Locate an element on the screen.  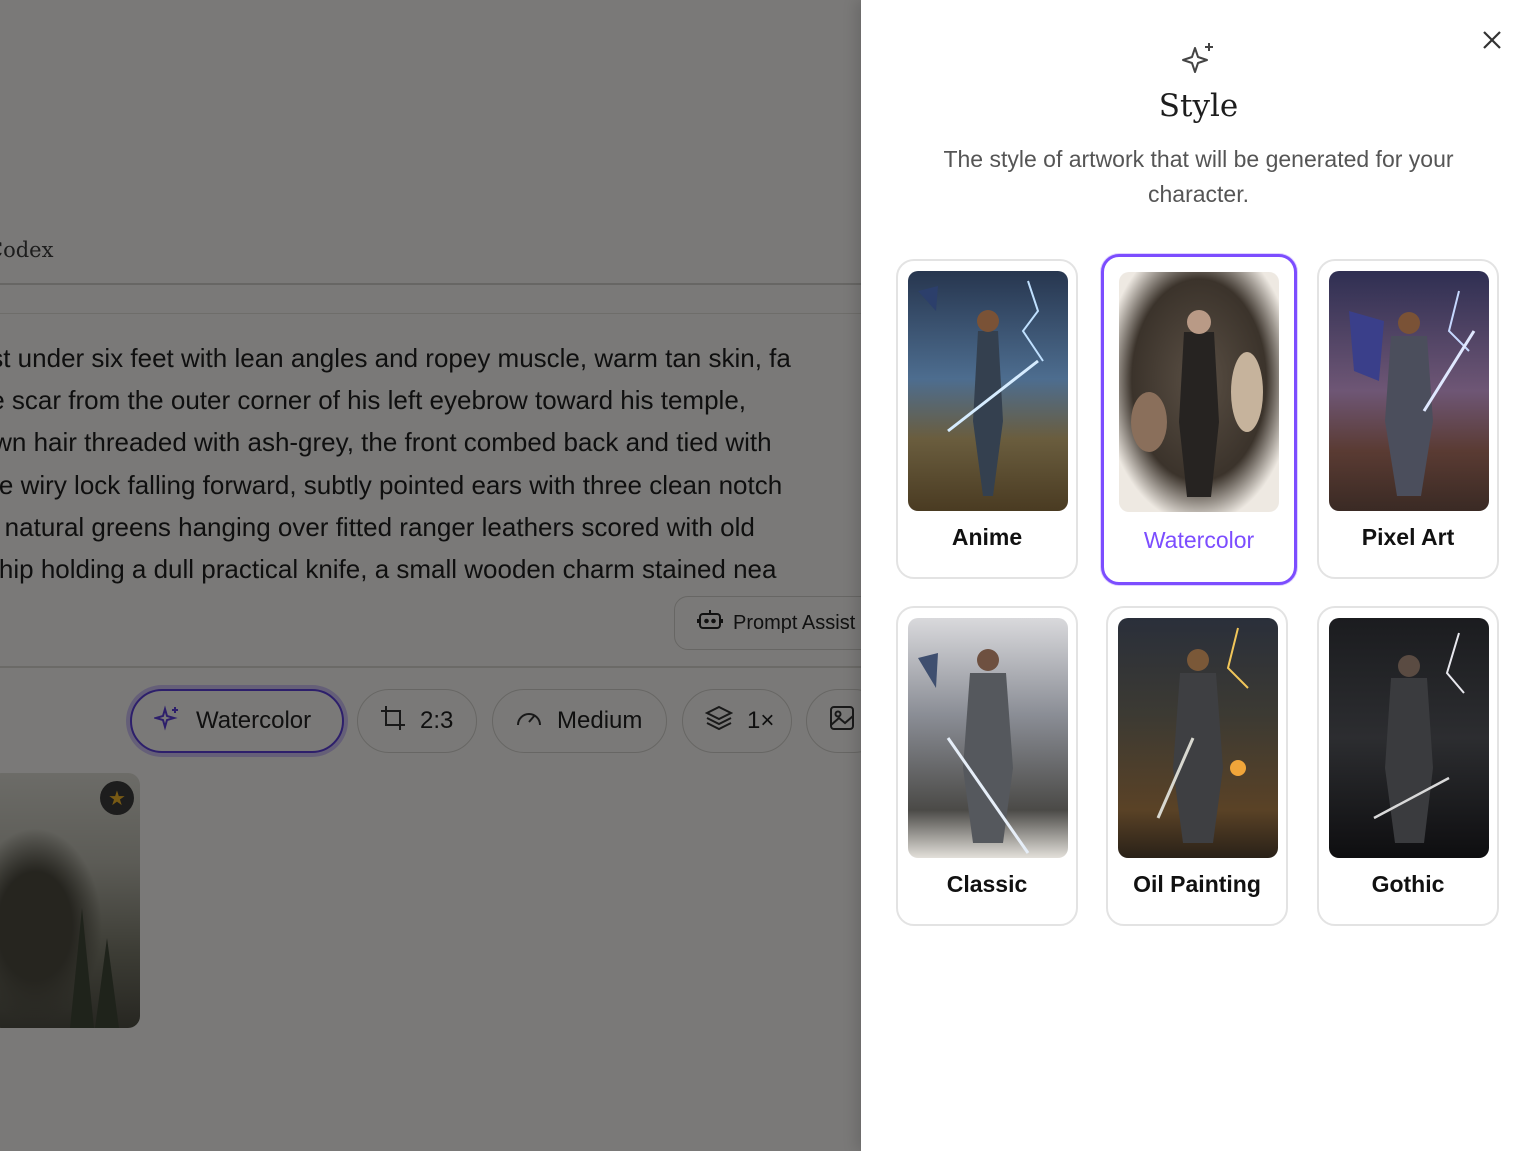
classic-preview-image is located at coordinates (988, 738).